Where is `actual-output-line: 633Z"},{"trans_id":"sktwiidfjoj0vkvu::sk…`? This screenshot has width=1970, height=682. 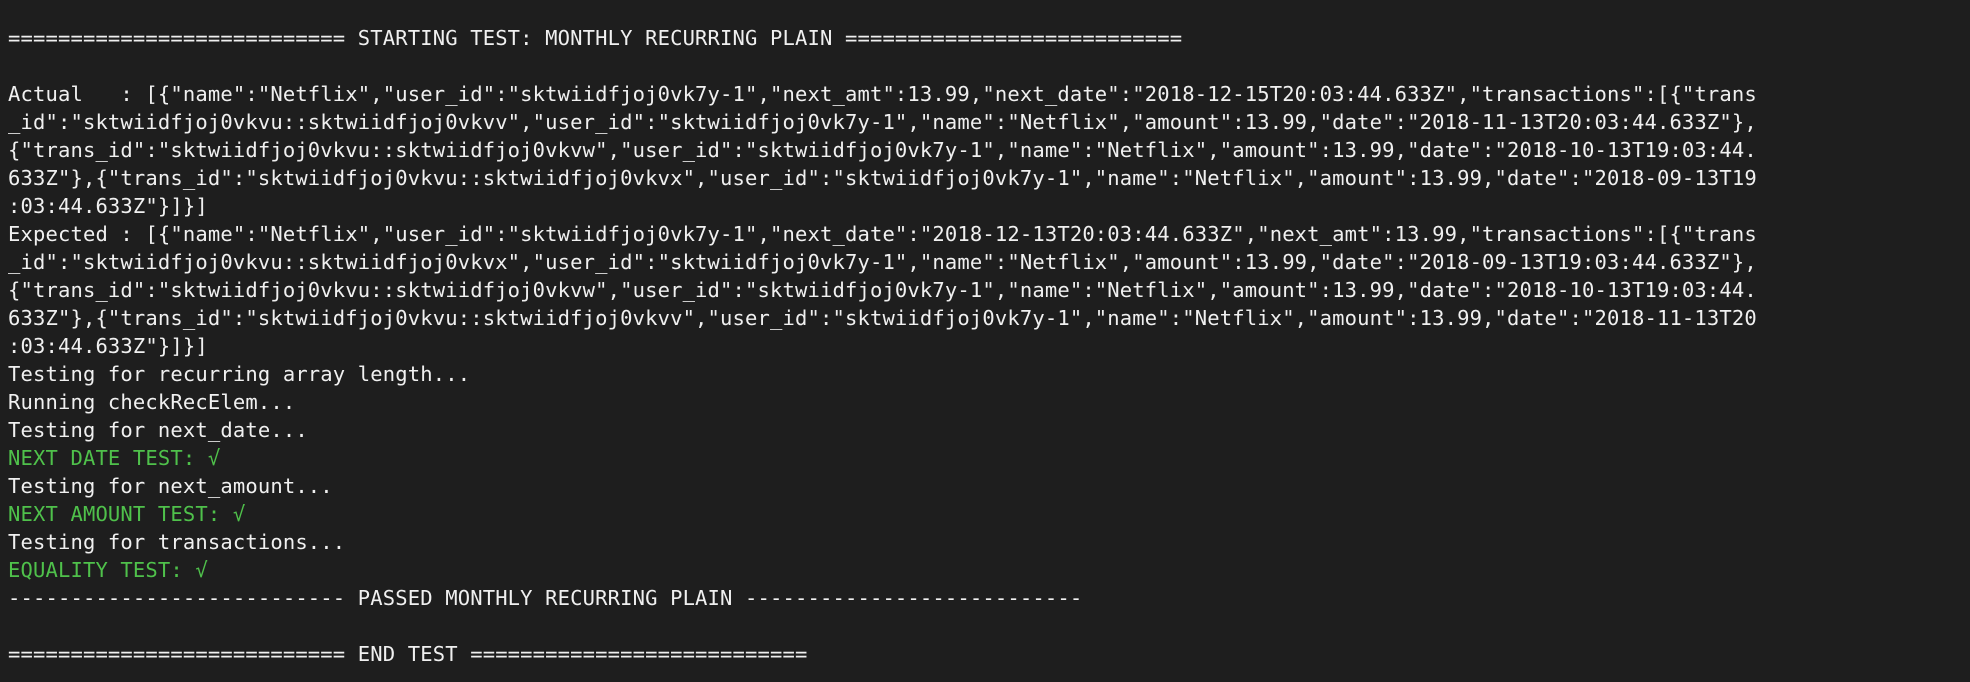 actual-output-line: 633Z"},{"trans_id":"sktwiidfjoj0vkvu::sk… is located at coordinates (882, 178).